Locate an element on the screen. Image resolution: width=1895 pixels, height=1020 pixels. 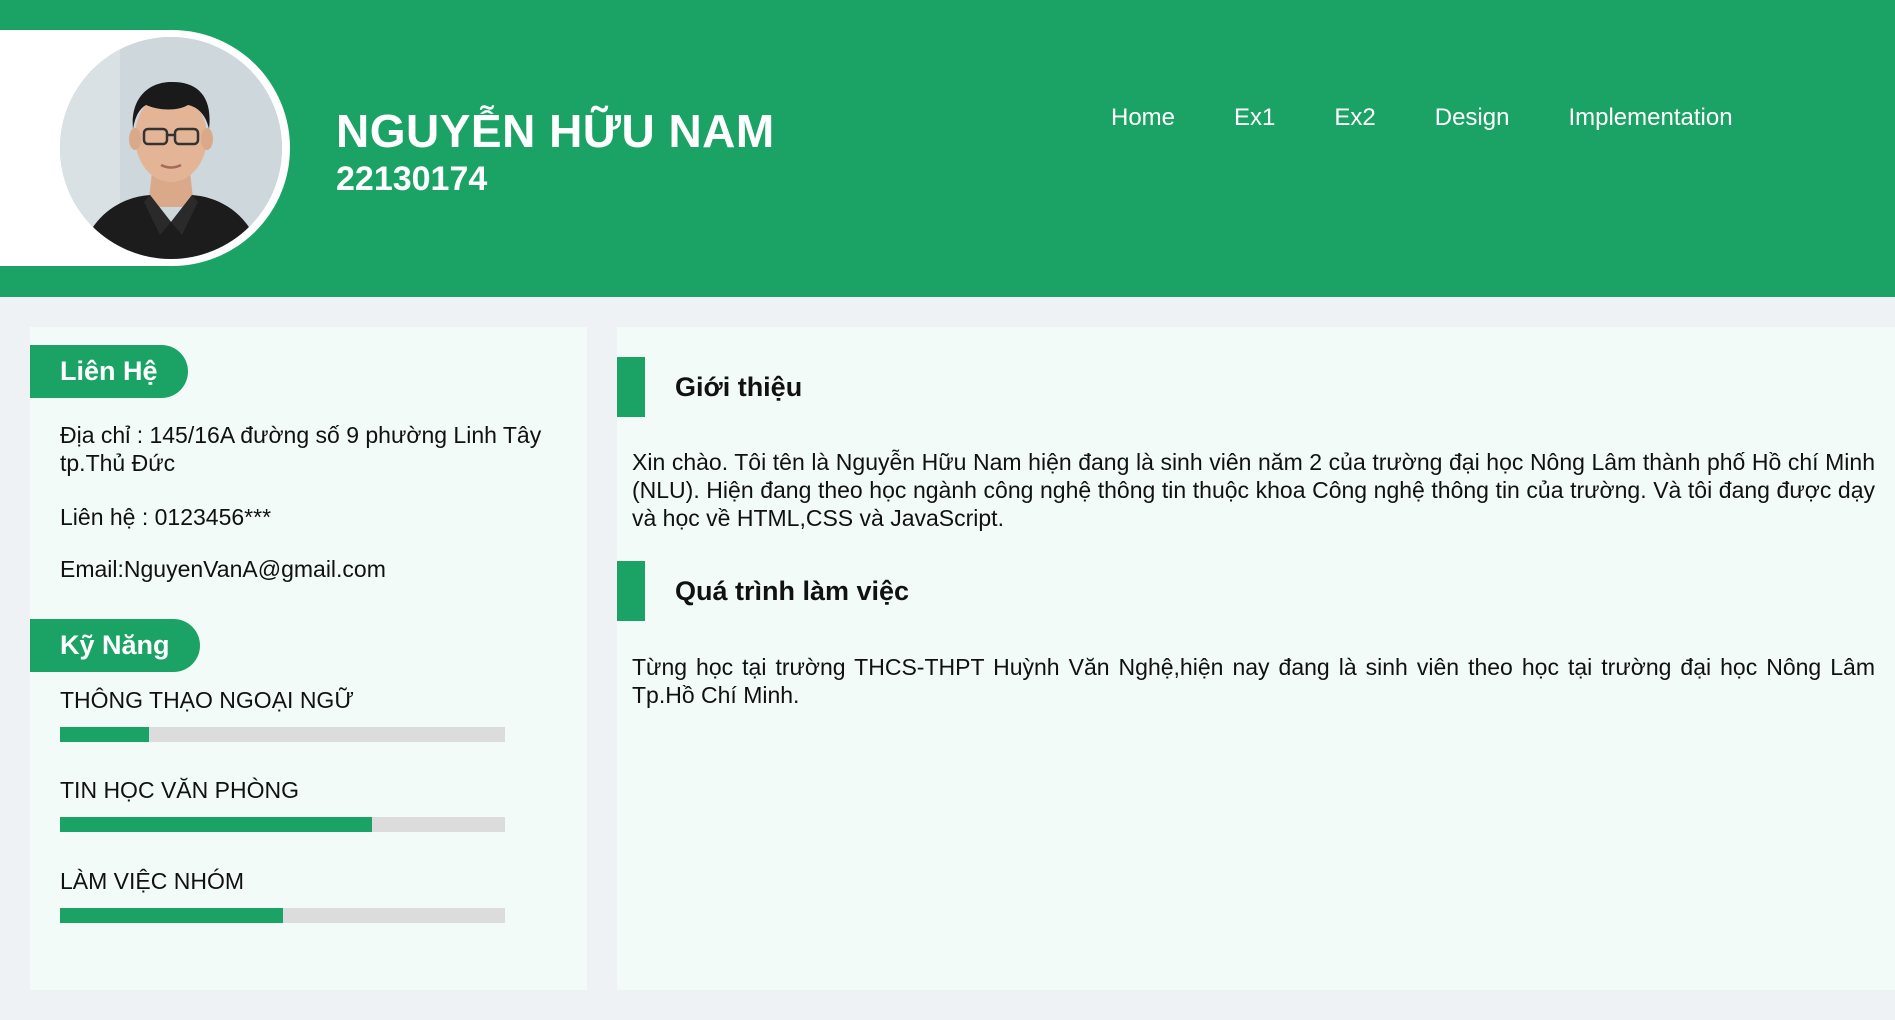
profile-name: NGUYỄN HỮU NAM is located at coordinates (555, 131).